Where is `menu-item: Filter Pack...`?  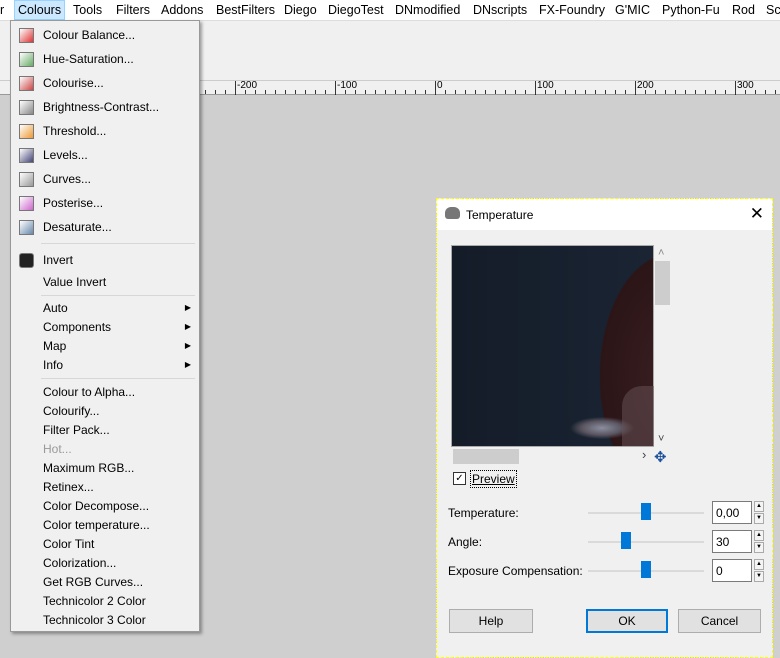
menu-item: Filter Pack... is located at coordinates (105, 430).